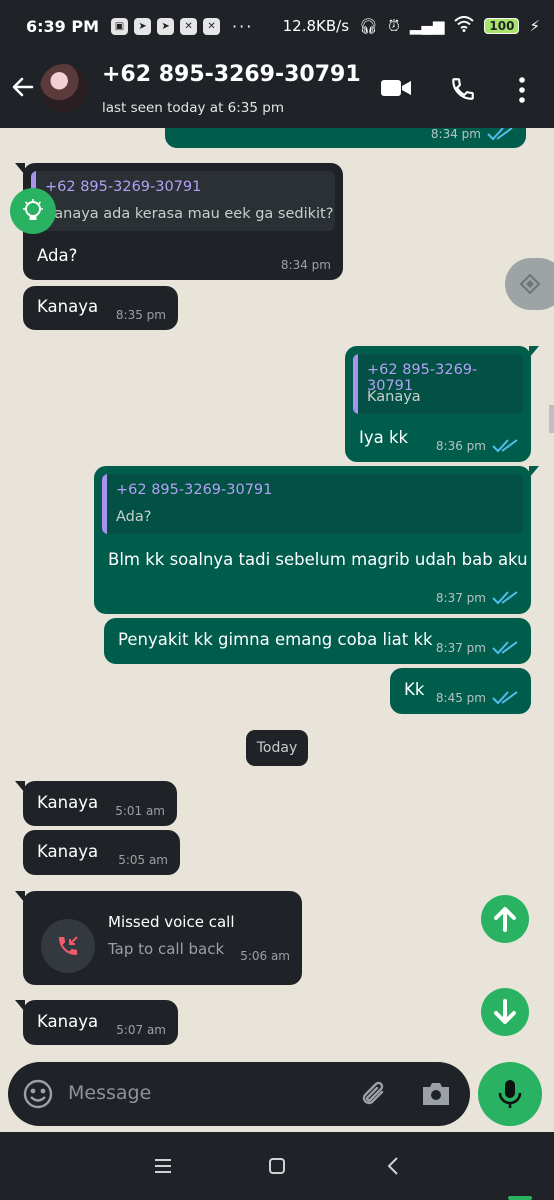 This screenshot has height=1200, width=554. I want to click on message-bubble: Kanaya 5:01 am, so click(96, 803).